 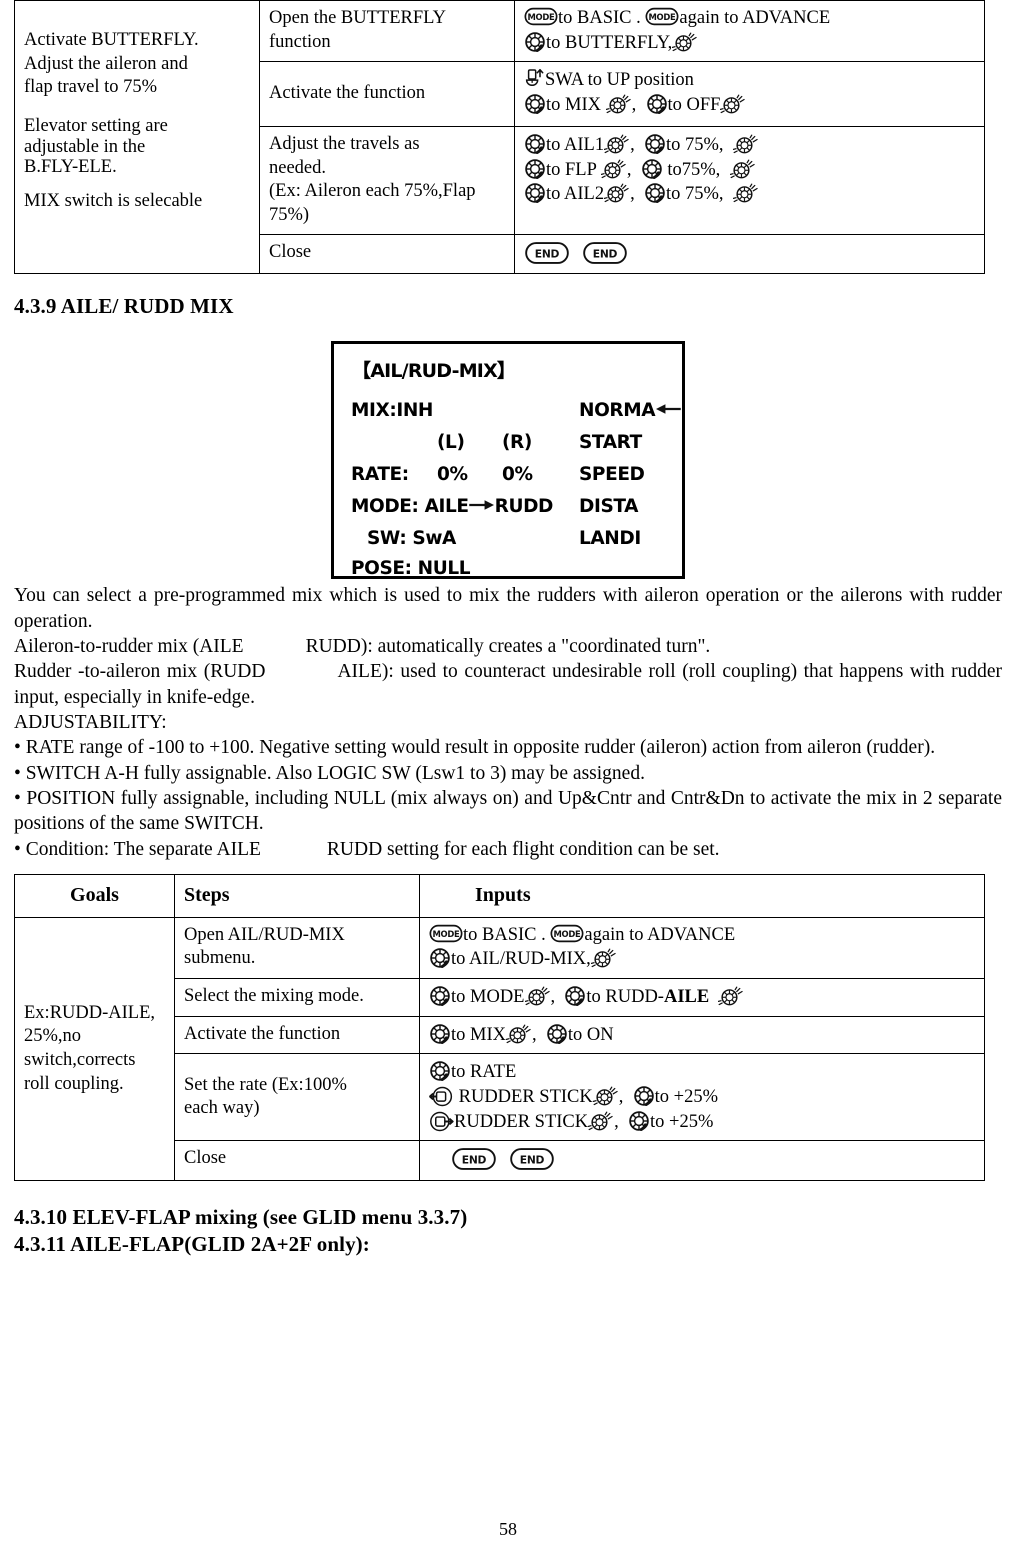 What do you see at coordinates (441, 1121) in the screenshot?
I see `rudder-stick-right-icon` at bounding box center [441, 1121].